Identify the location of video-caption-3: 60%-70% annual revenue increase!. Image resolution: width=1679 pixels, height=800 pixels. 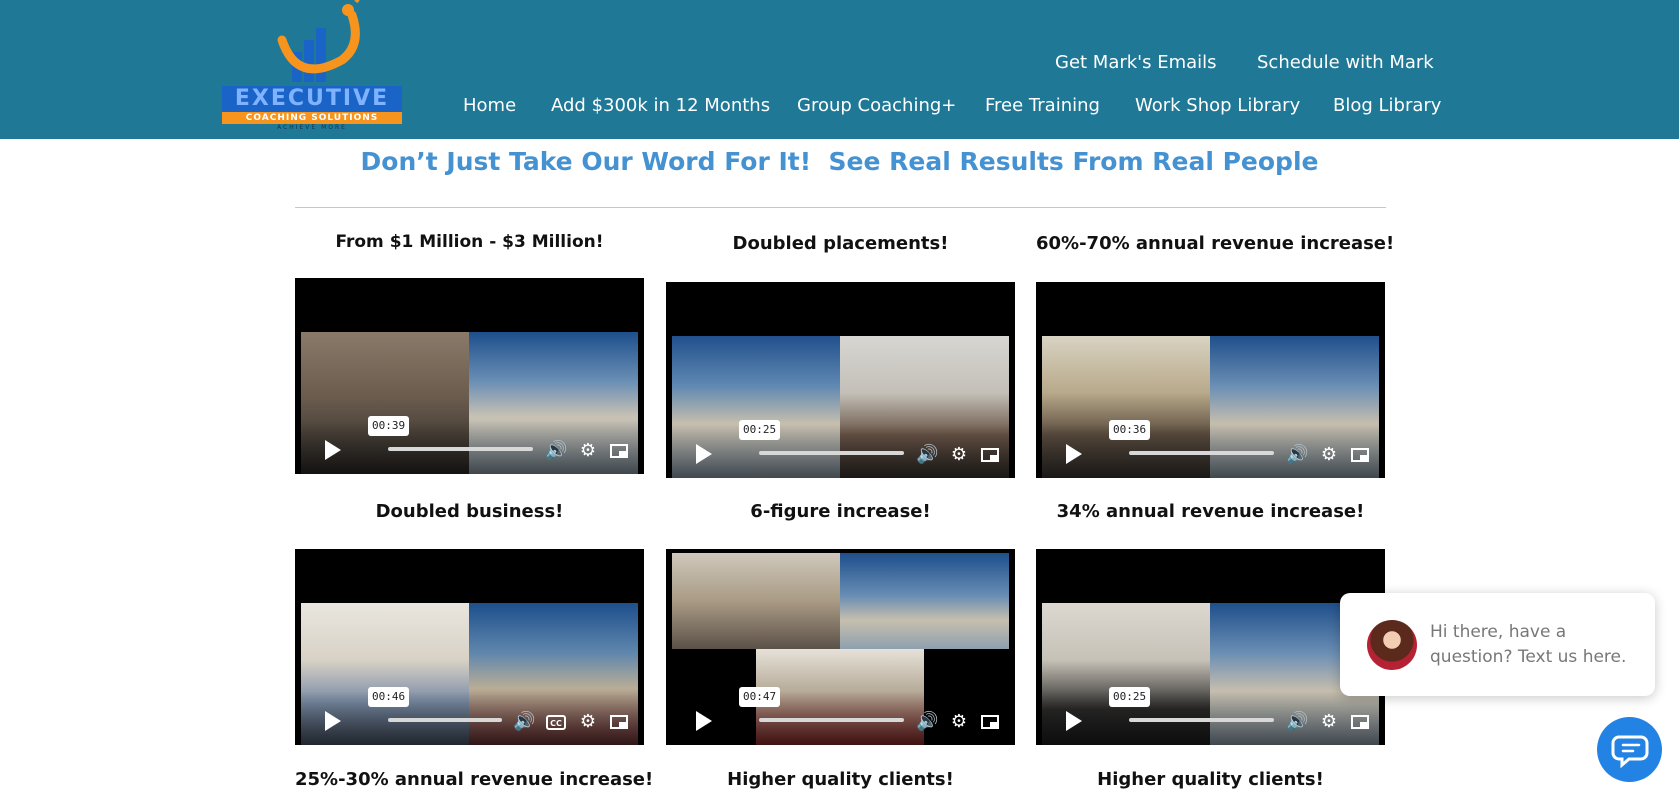
(1215, 243).